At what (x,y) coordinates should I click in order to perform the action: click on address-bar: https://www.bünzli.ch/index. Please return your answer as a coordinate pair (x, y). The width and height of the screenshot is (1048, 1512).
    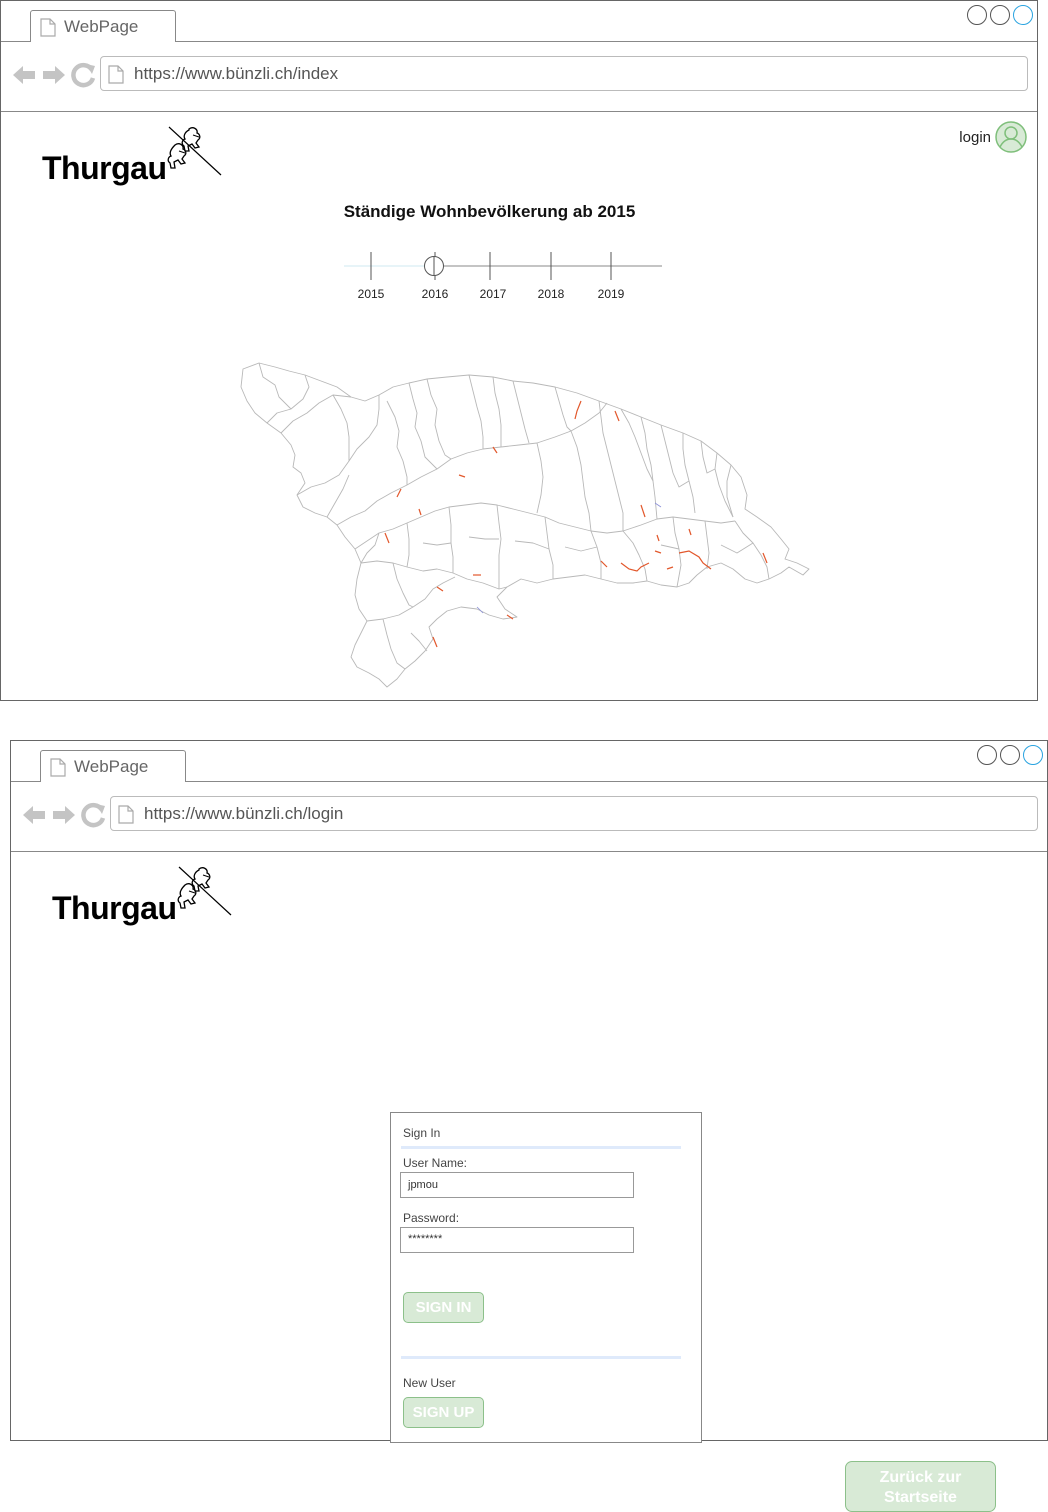
    Looking at the image, I should click on (564, 73).